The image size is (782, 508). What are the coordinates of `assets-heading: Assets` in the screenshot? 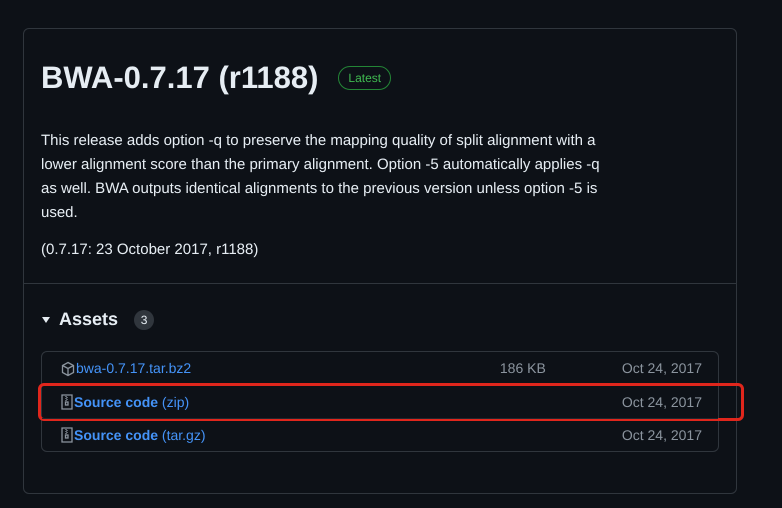 It's located at (88, 319).